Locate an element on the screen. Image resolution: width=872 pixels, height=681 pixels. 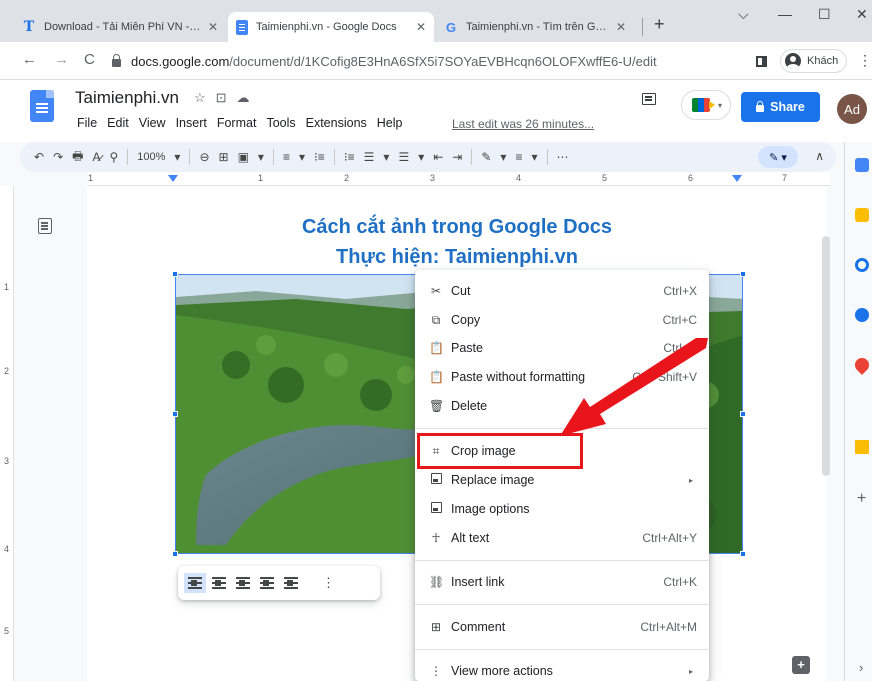
paint-format-icon: ⚲ is located at coordinates (113, 157).